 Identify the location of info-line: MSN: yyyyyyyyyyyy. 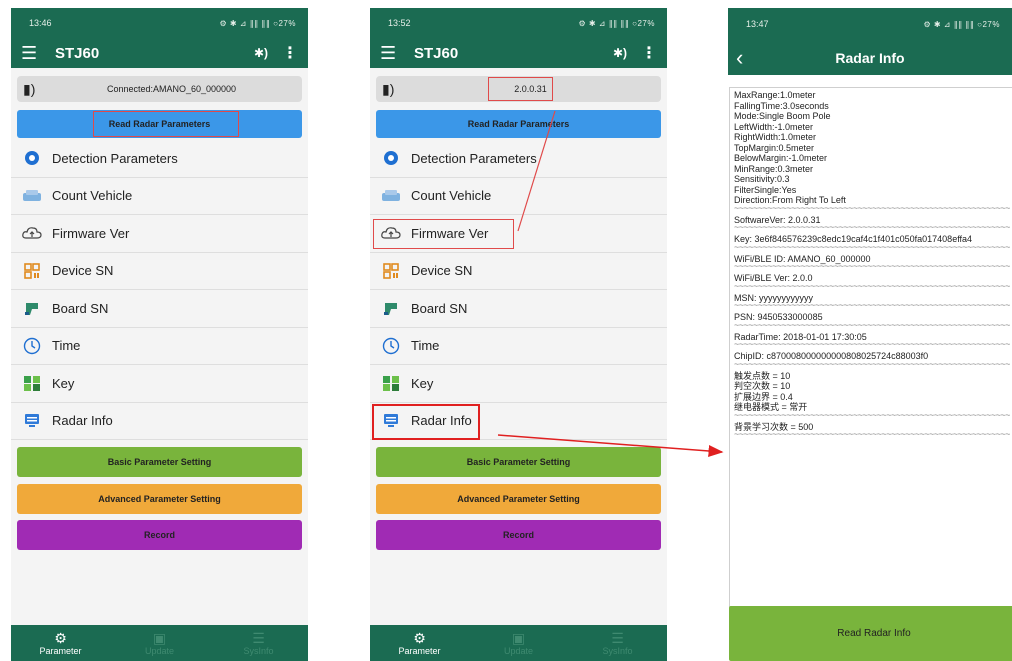
(774, 297).